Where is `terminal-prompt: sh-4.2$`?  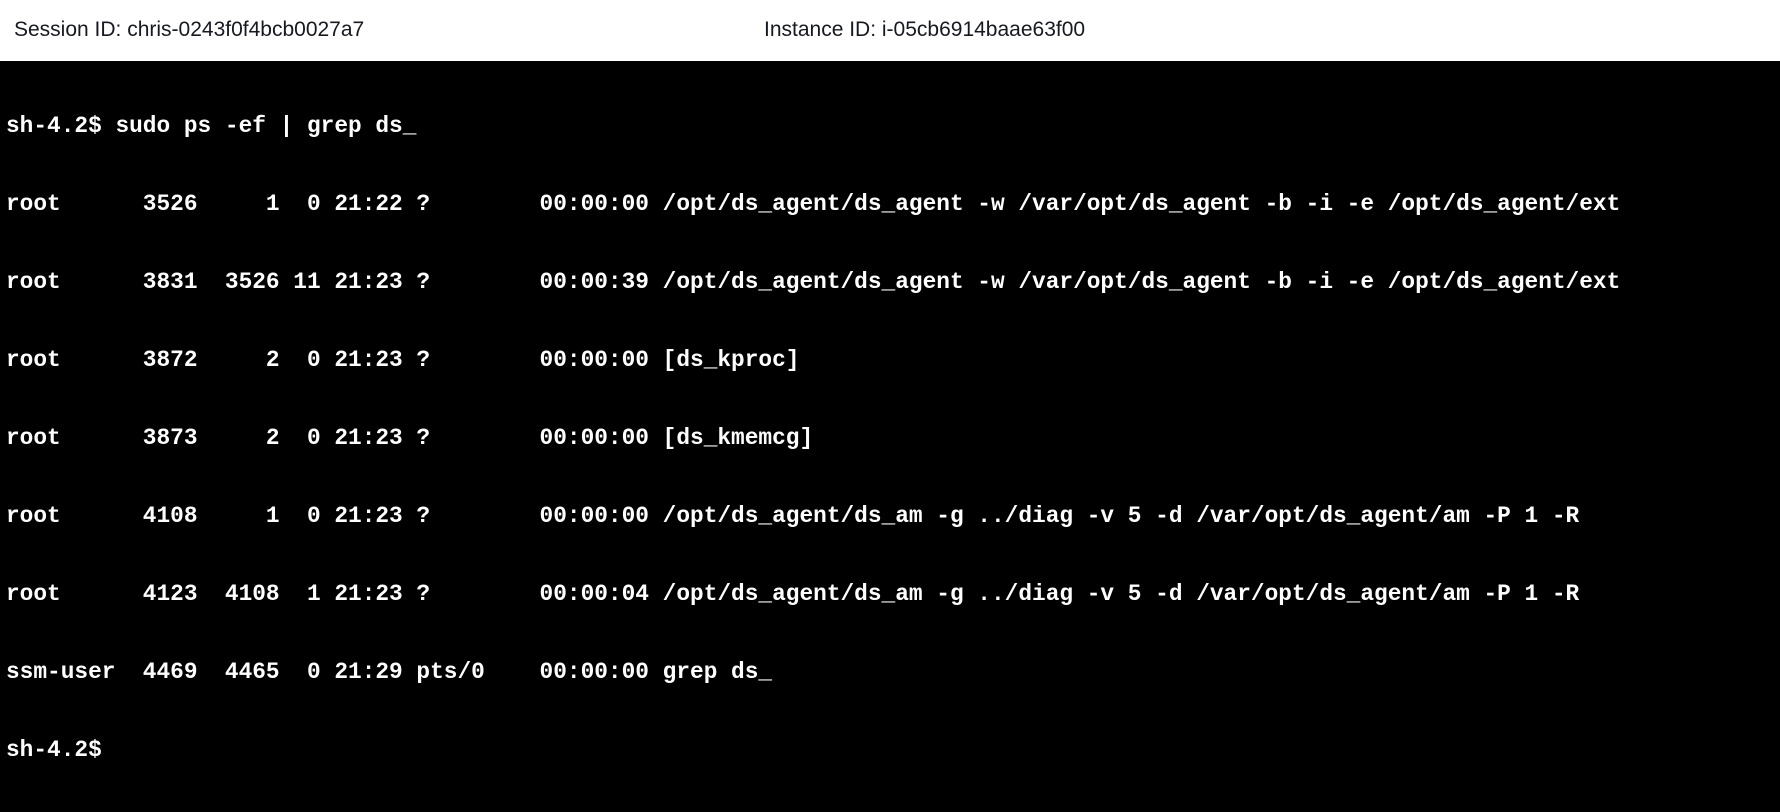
terminal-prompt: sh-4.2$ is located at coordinates (54, 750).